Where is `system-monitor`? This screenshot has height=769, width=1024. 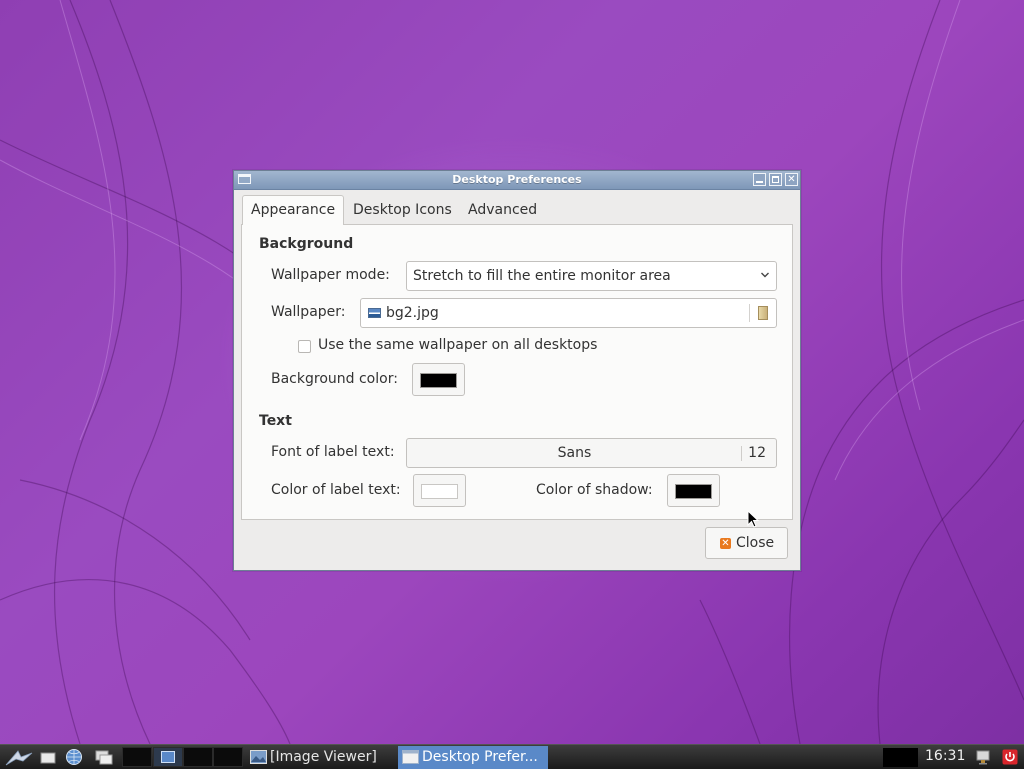 system-monitor is located at coordinates (900, 757).